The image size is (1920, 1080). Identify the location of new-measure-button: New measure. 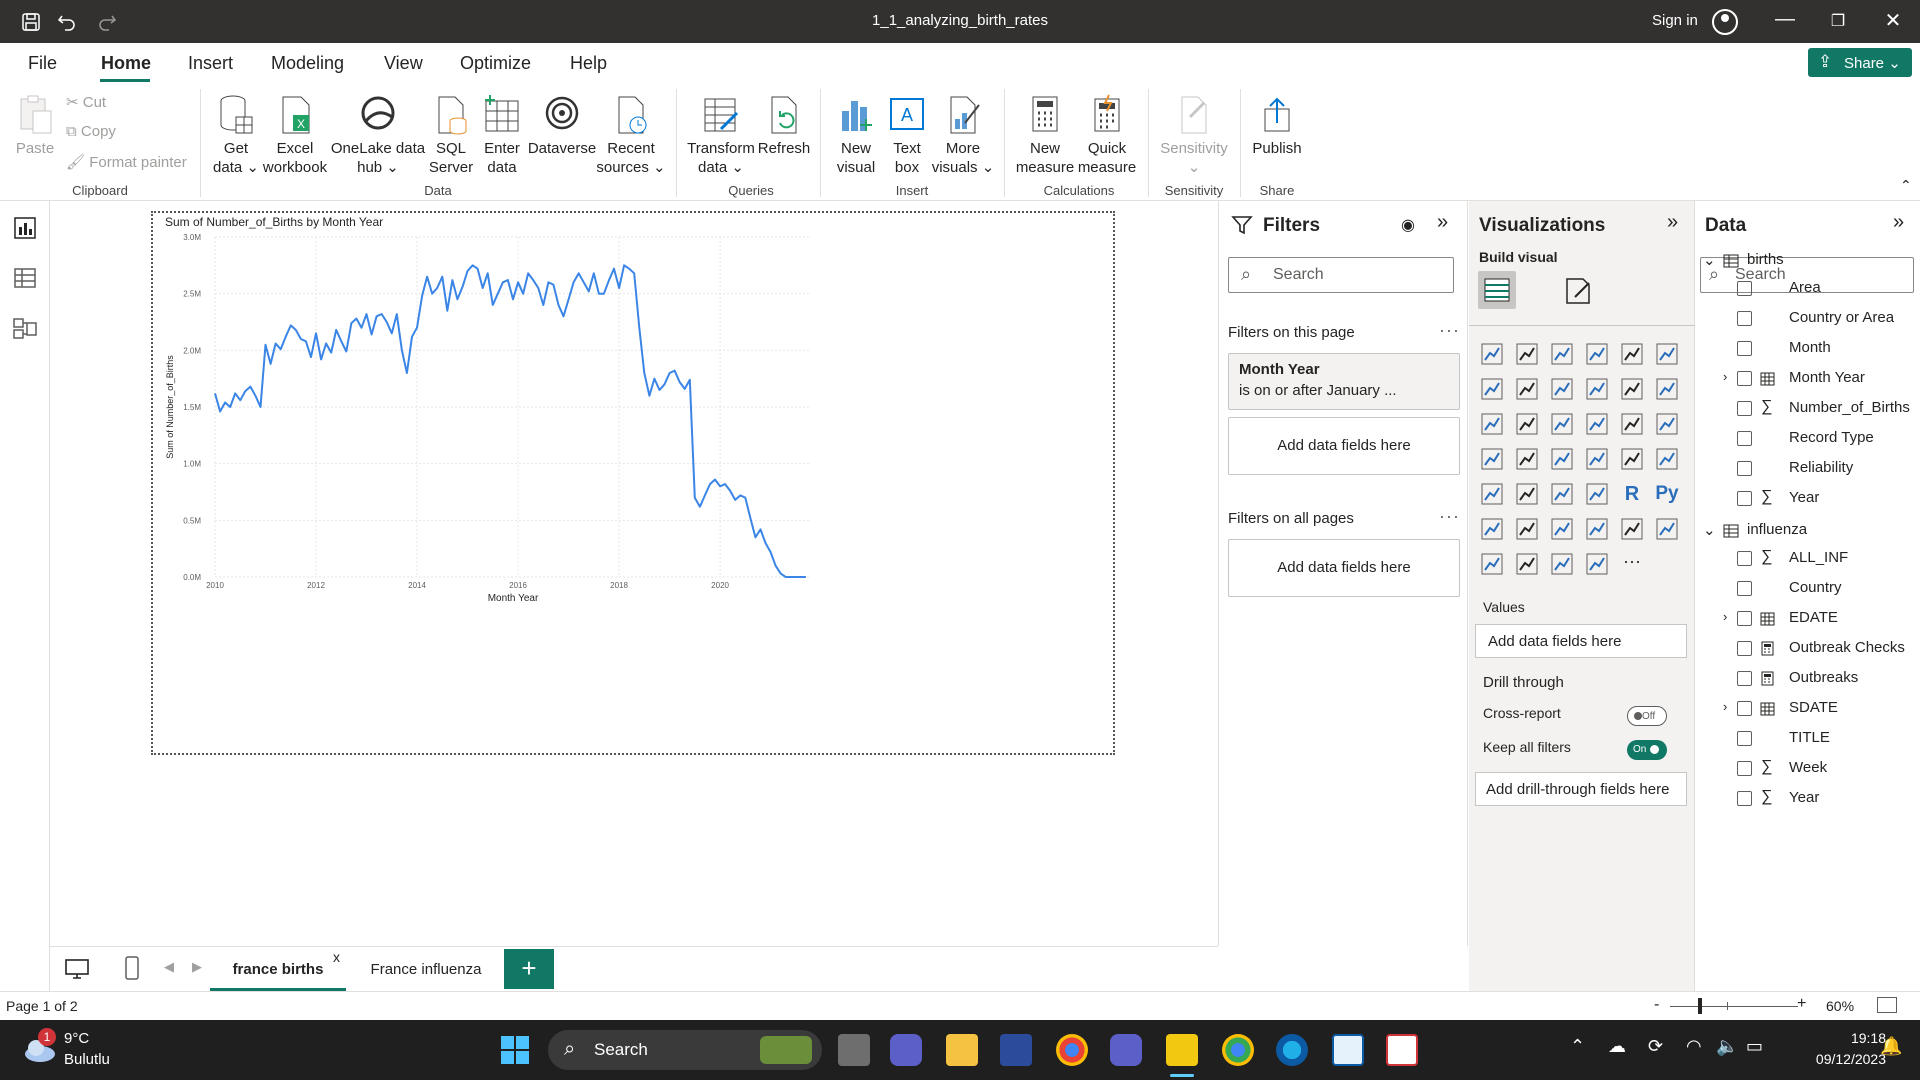
(1045, 135).